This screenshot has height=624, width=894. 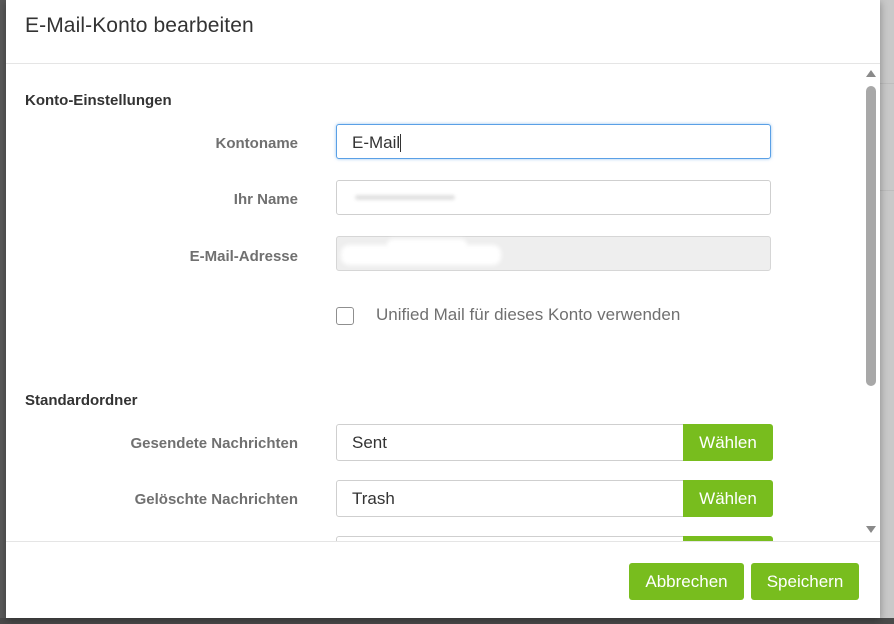 I want to click on choose-trash-folder-button: Wählen, so click(x=728, y=498).